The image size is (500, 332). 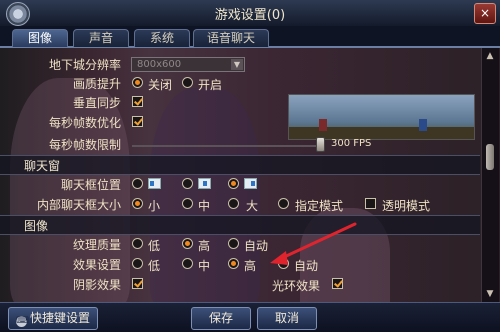 I want to click on transparent-label: 透明模式, so click(x=406, y=206).